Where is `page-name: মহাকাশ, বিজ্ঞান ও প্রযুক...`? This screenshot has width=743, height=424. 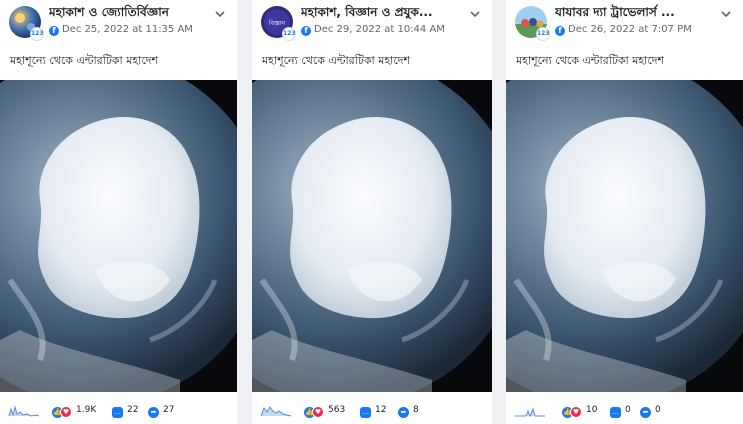
page-name: মহাকাশ, বিজ্ঞান ও প্রযুক... is located at coordinates (381, 13).